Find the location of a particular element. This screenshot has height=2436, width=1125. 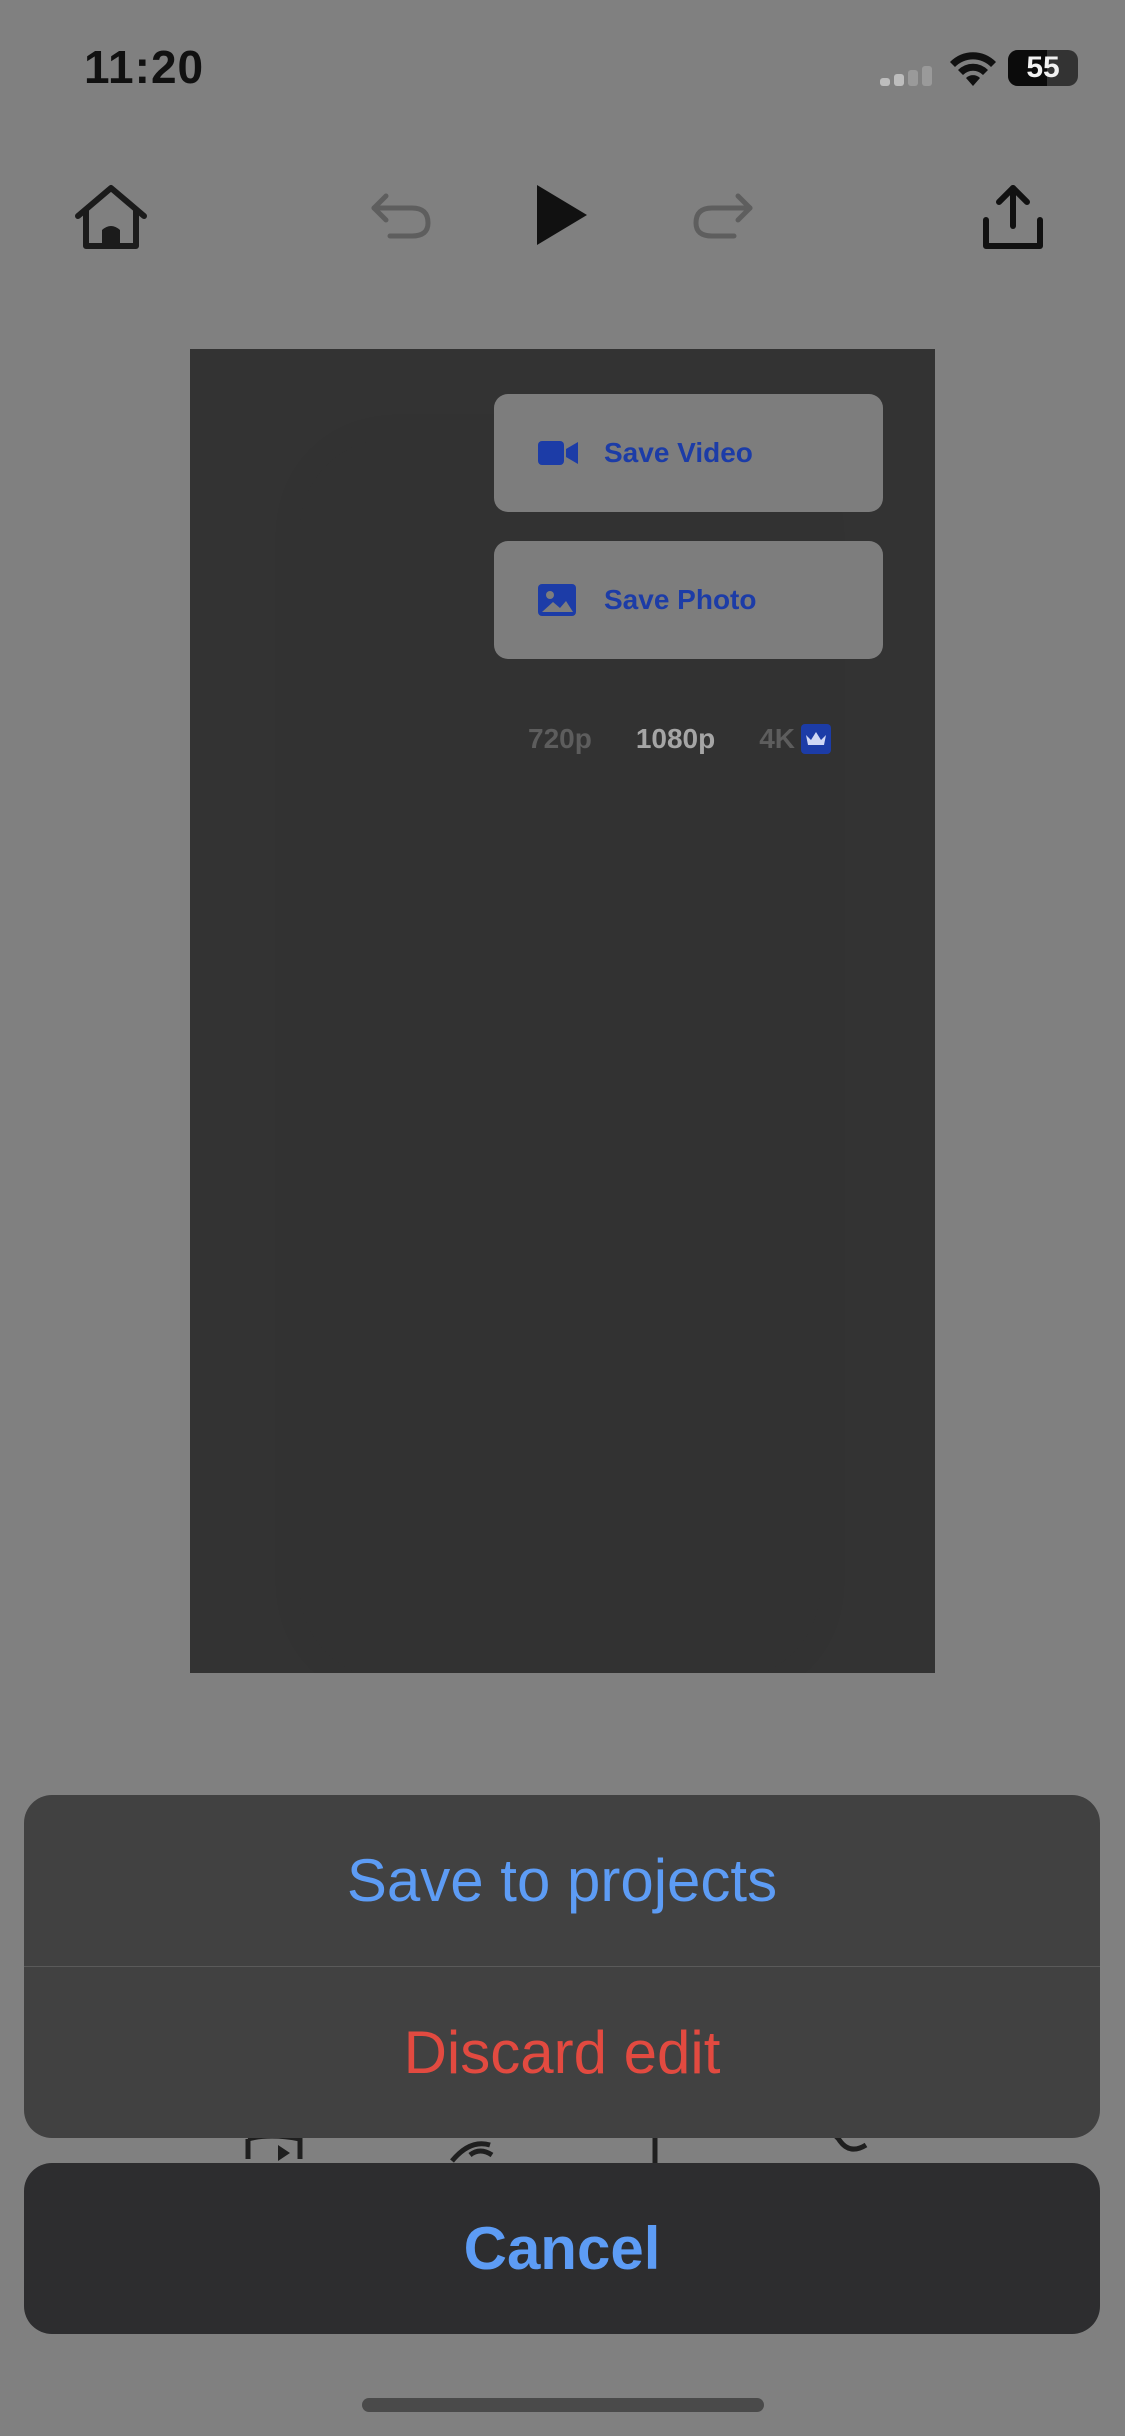

crown-icon is located at coordinates (816, 739).